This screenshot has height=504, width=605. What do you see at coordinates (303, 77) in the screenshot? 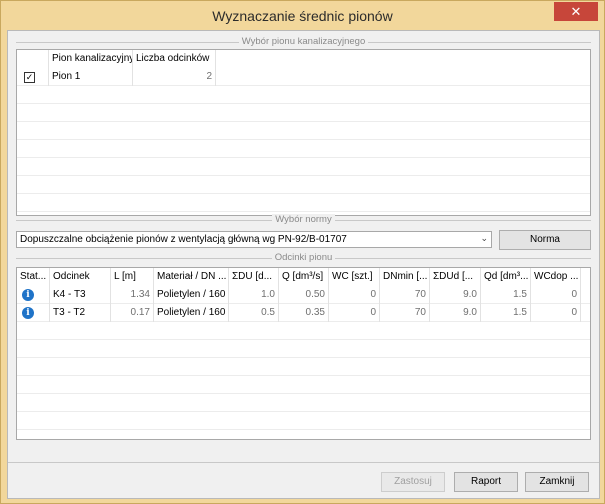
I see `table-row: ✓ Pion 1 2` at bounding box center [303, 77].